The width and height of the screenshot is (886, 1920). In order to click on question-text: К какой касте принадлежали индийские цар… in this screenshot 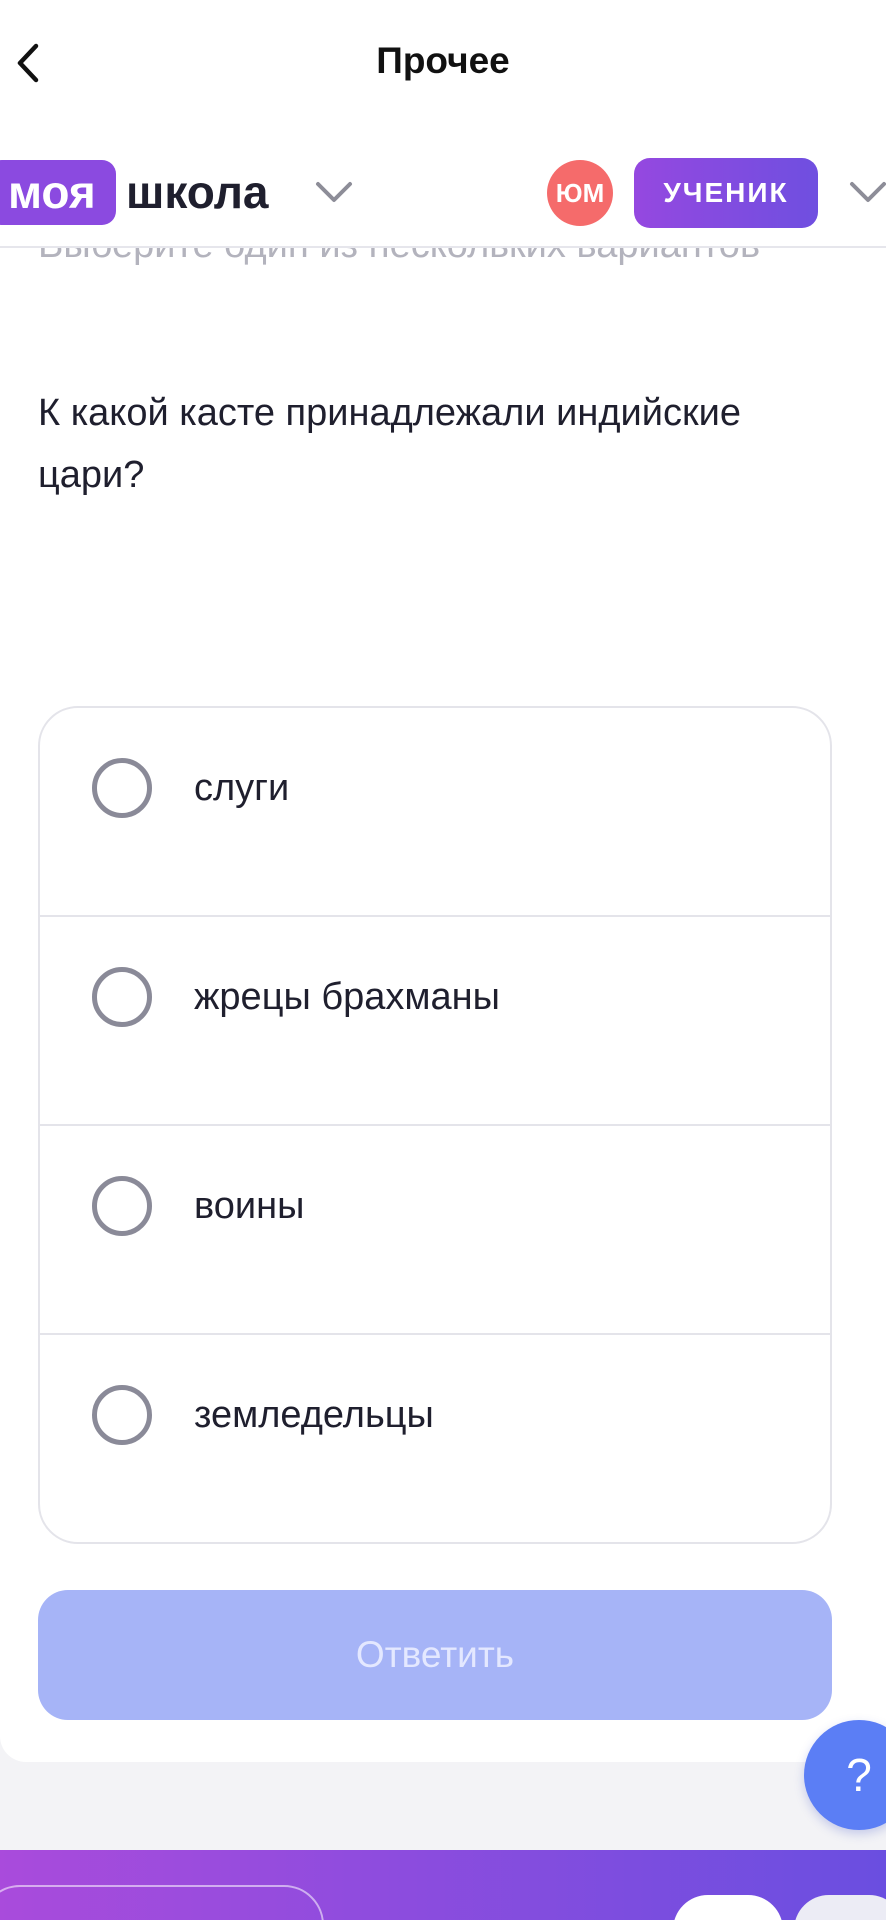, I will do `click(389, 444)`.